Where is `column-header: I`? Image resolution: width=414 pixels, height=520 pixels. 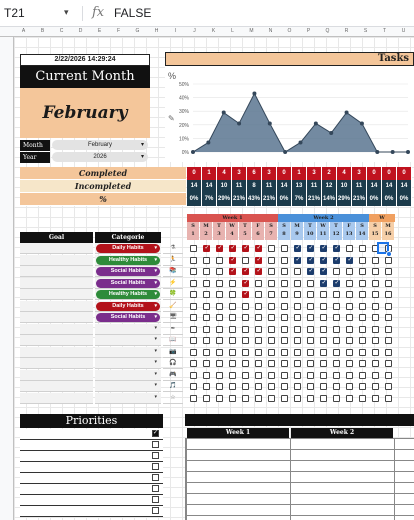 column-header: I is located at coordinates (175, 31).